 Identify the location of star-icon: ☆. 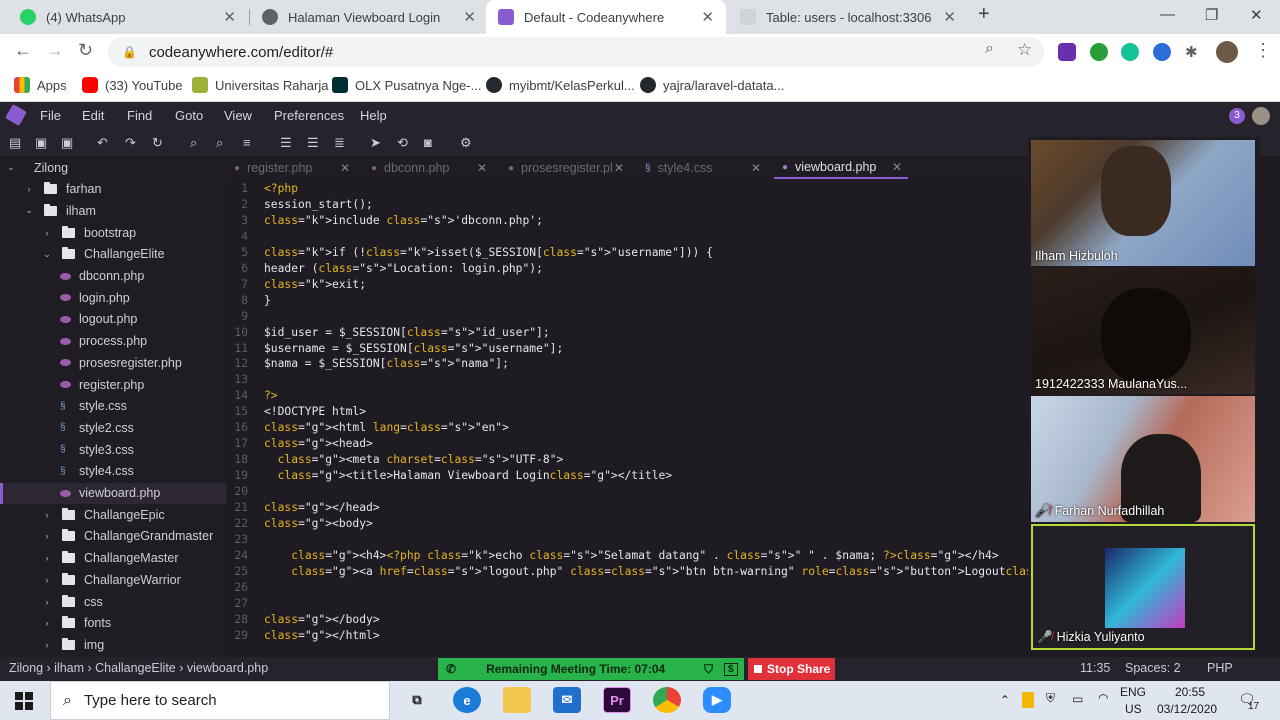
(1024, 50).